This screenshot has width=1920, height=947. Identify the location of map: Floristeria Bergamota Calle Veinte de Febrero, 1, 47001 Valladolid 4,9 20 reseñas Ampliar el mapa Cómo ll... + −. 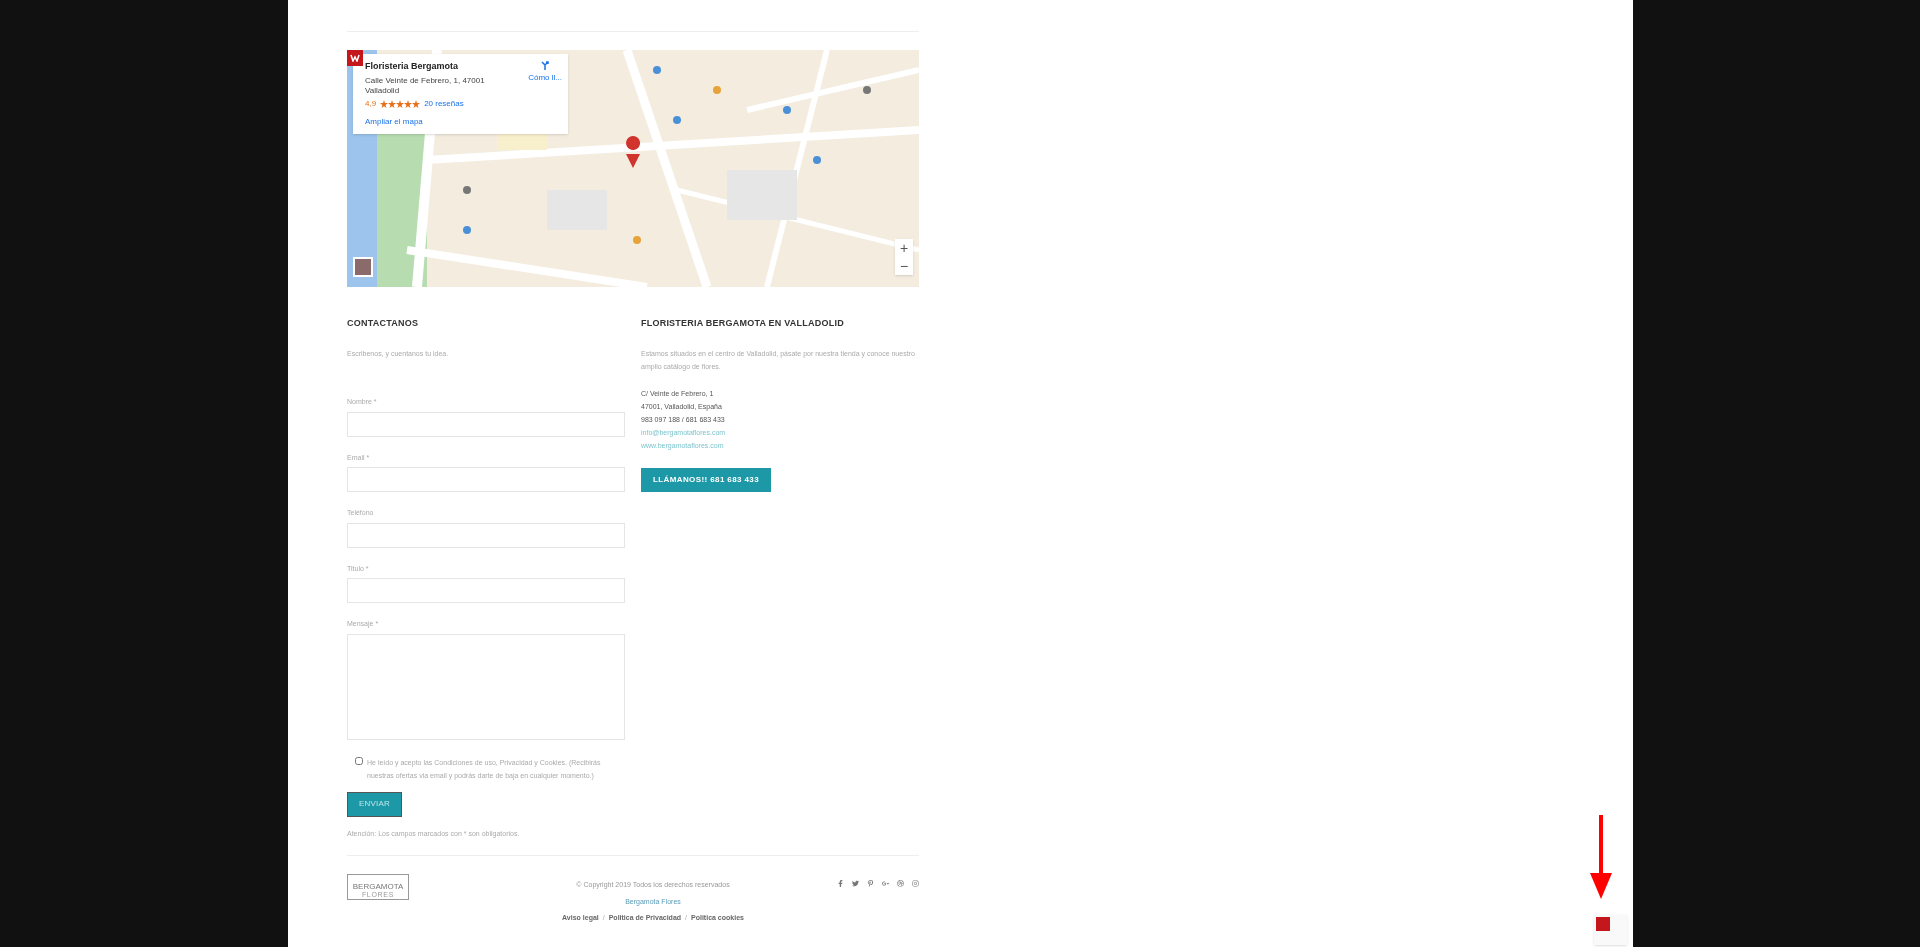
(633, 168).